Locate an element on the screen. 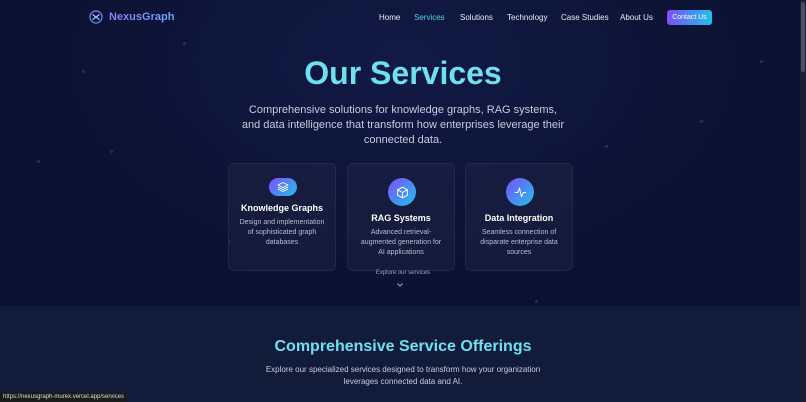 The height and width of the screenshot is (402, 806). activity-icon is located at coordinates (520, 192).